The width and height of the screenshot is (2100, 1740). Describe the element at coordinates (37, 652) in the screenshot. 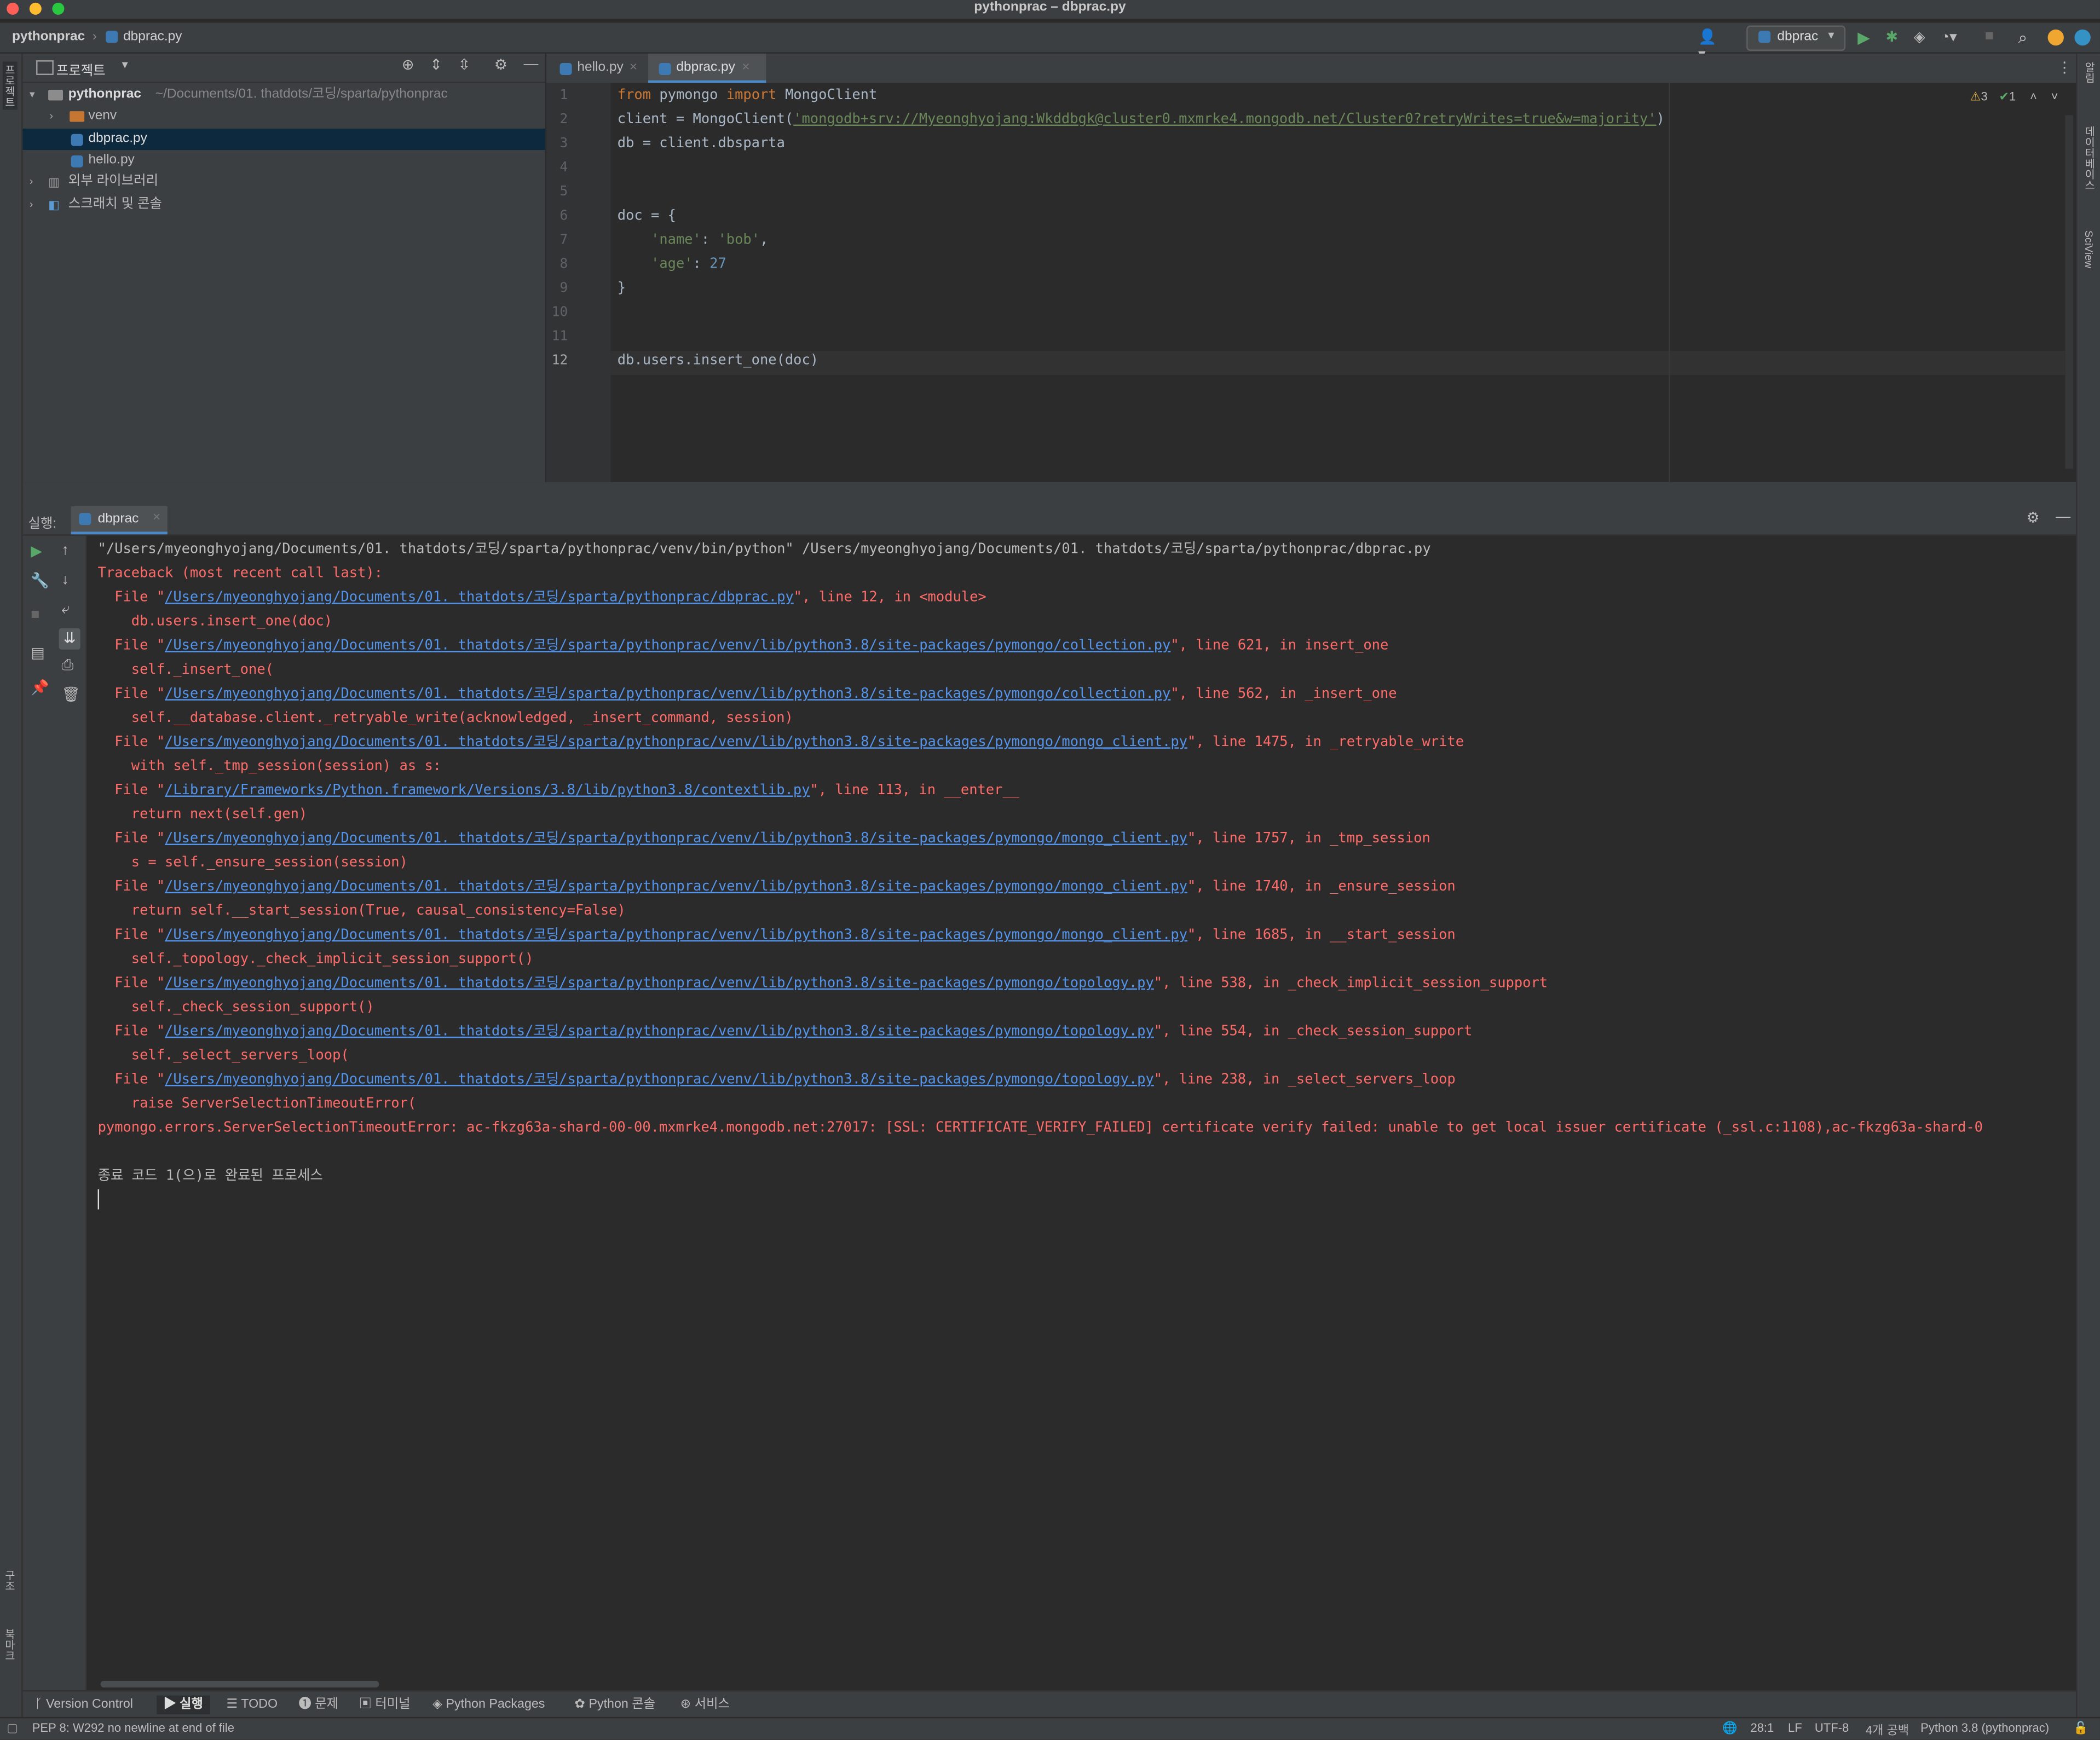

I see `layout-icon: ▤` at that location.